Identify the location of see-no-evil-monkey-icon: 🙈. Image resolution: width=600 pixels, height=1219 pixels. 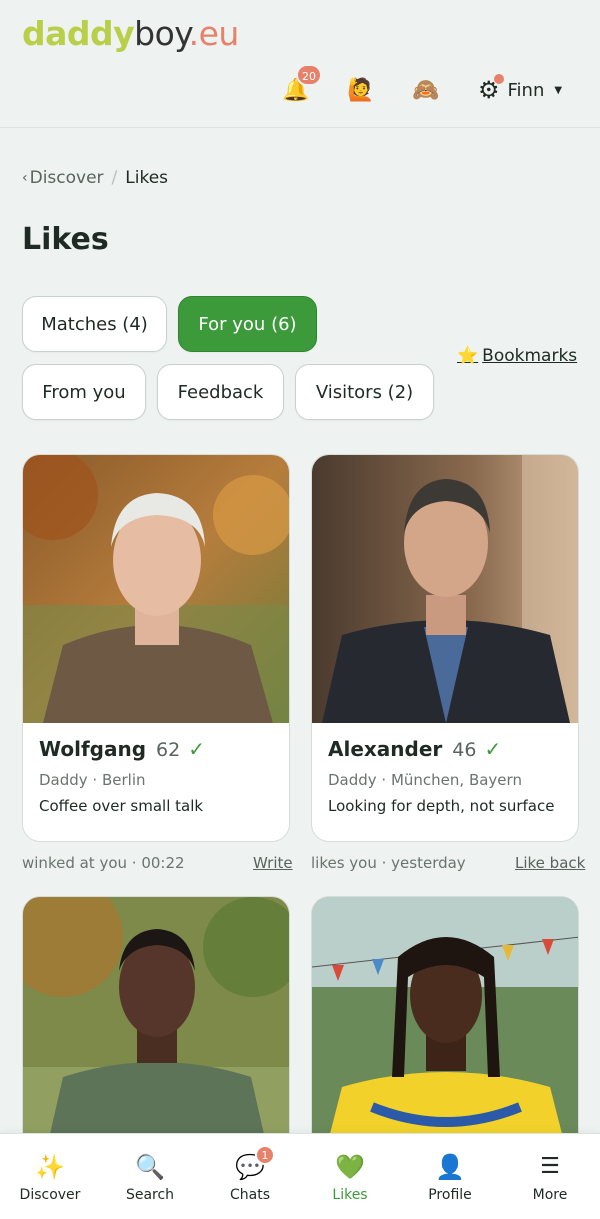
(426, 90).